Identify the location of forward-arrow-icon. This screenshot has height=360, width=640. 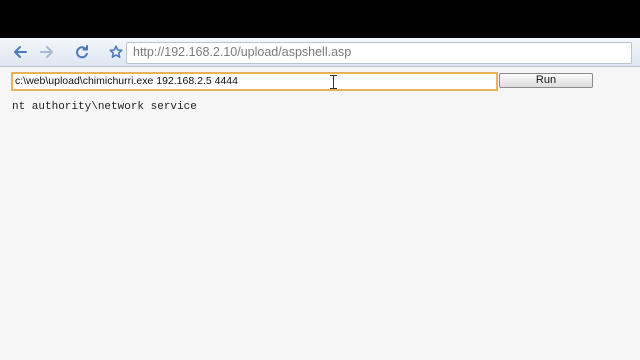
(46, 52).